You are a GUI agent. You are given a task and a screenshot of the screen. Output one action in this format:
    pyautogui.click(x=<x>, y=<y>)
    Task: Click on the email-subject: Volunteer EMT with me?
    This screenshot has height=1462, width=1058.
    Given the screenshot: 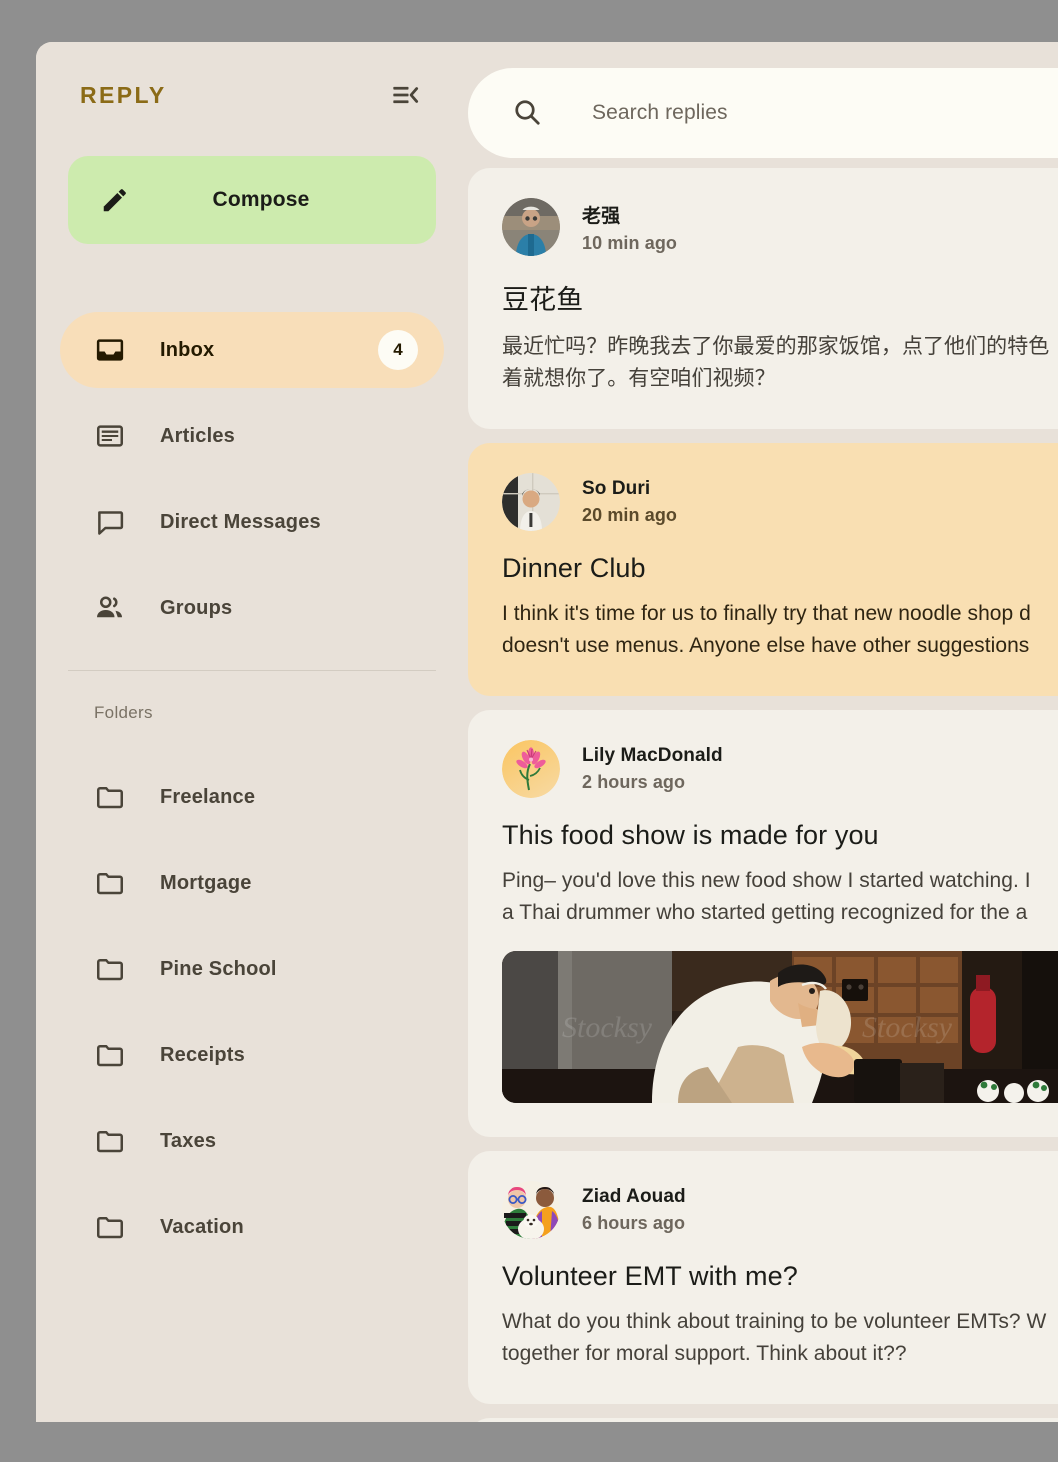 What is the action you would take?
    pyautogui.click(x=650, y=1276)
    